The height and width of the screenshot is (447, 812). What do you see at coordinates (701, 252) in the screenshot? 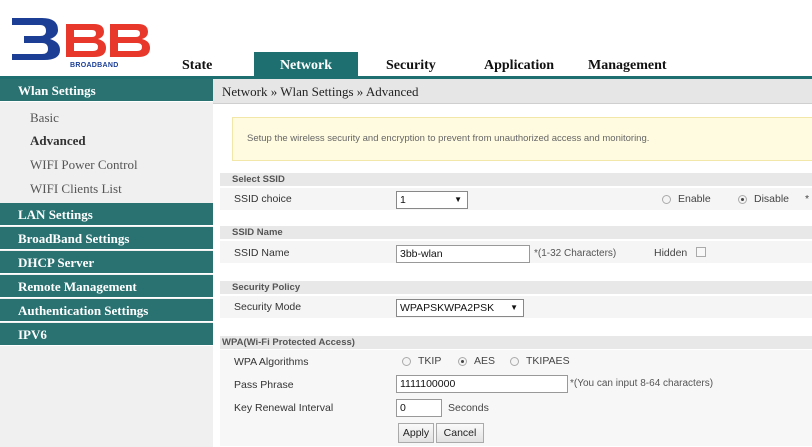
I see `hidden-checkbox` at bounding box center [701, 252].